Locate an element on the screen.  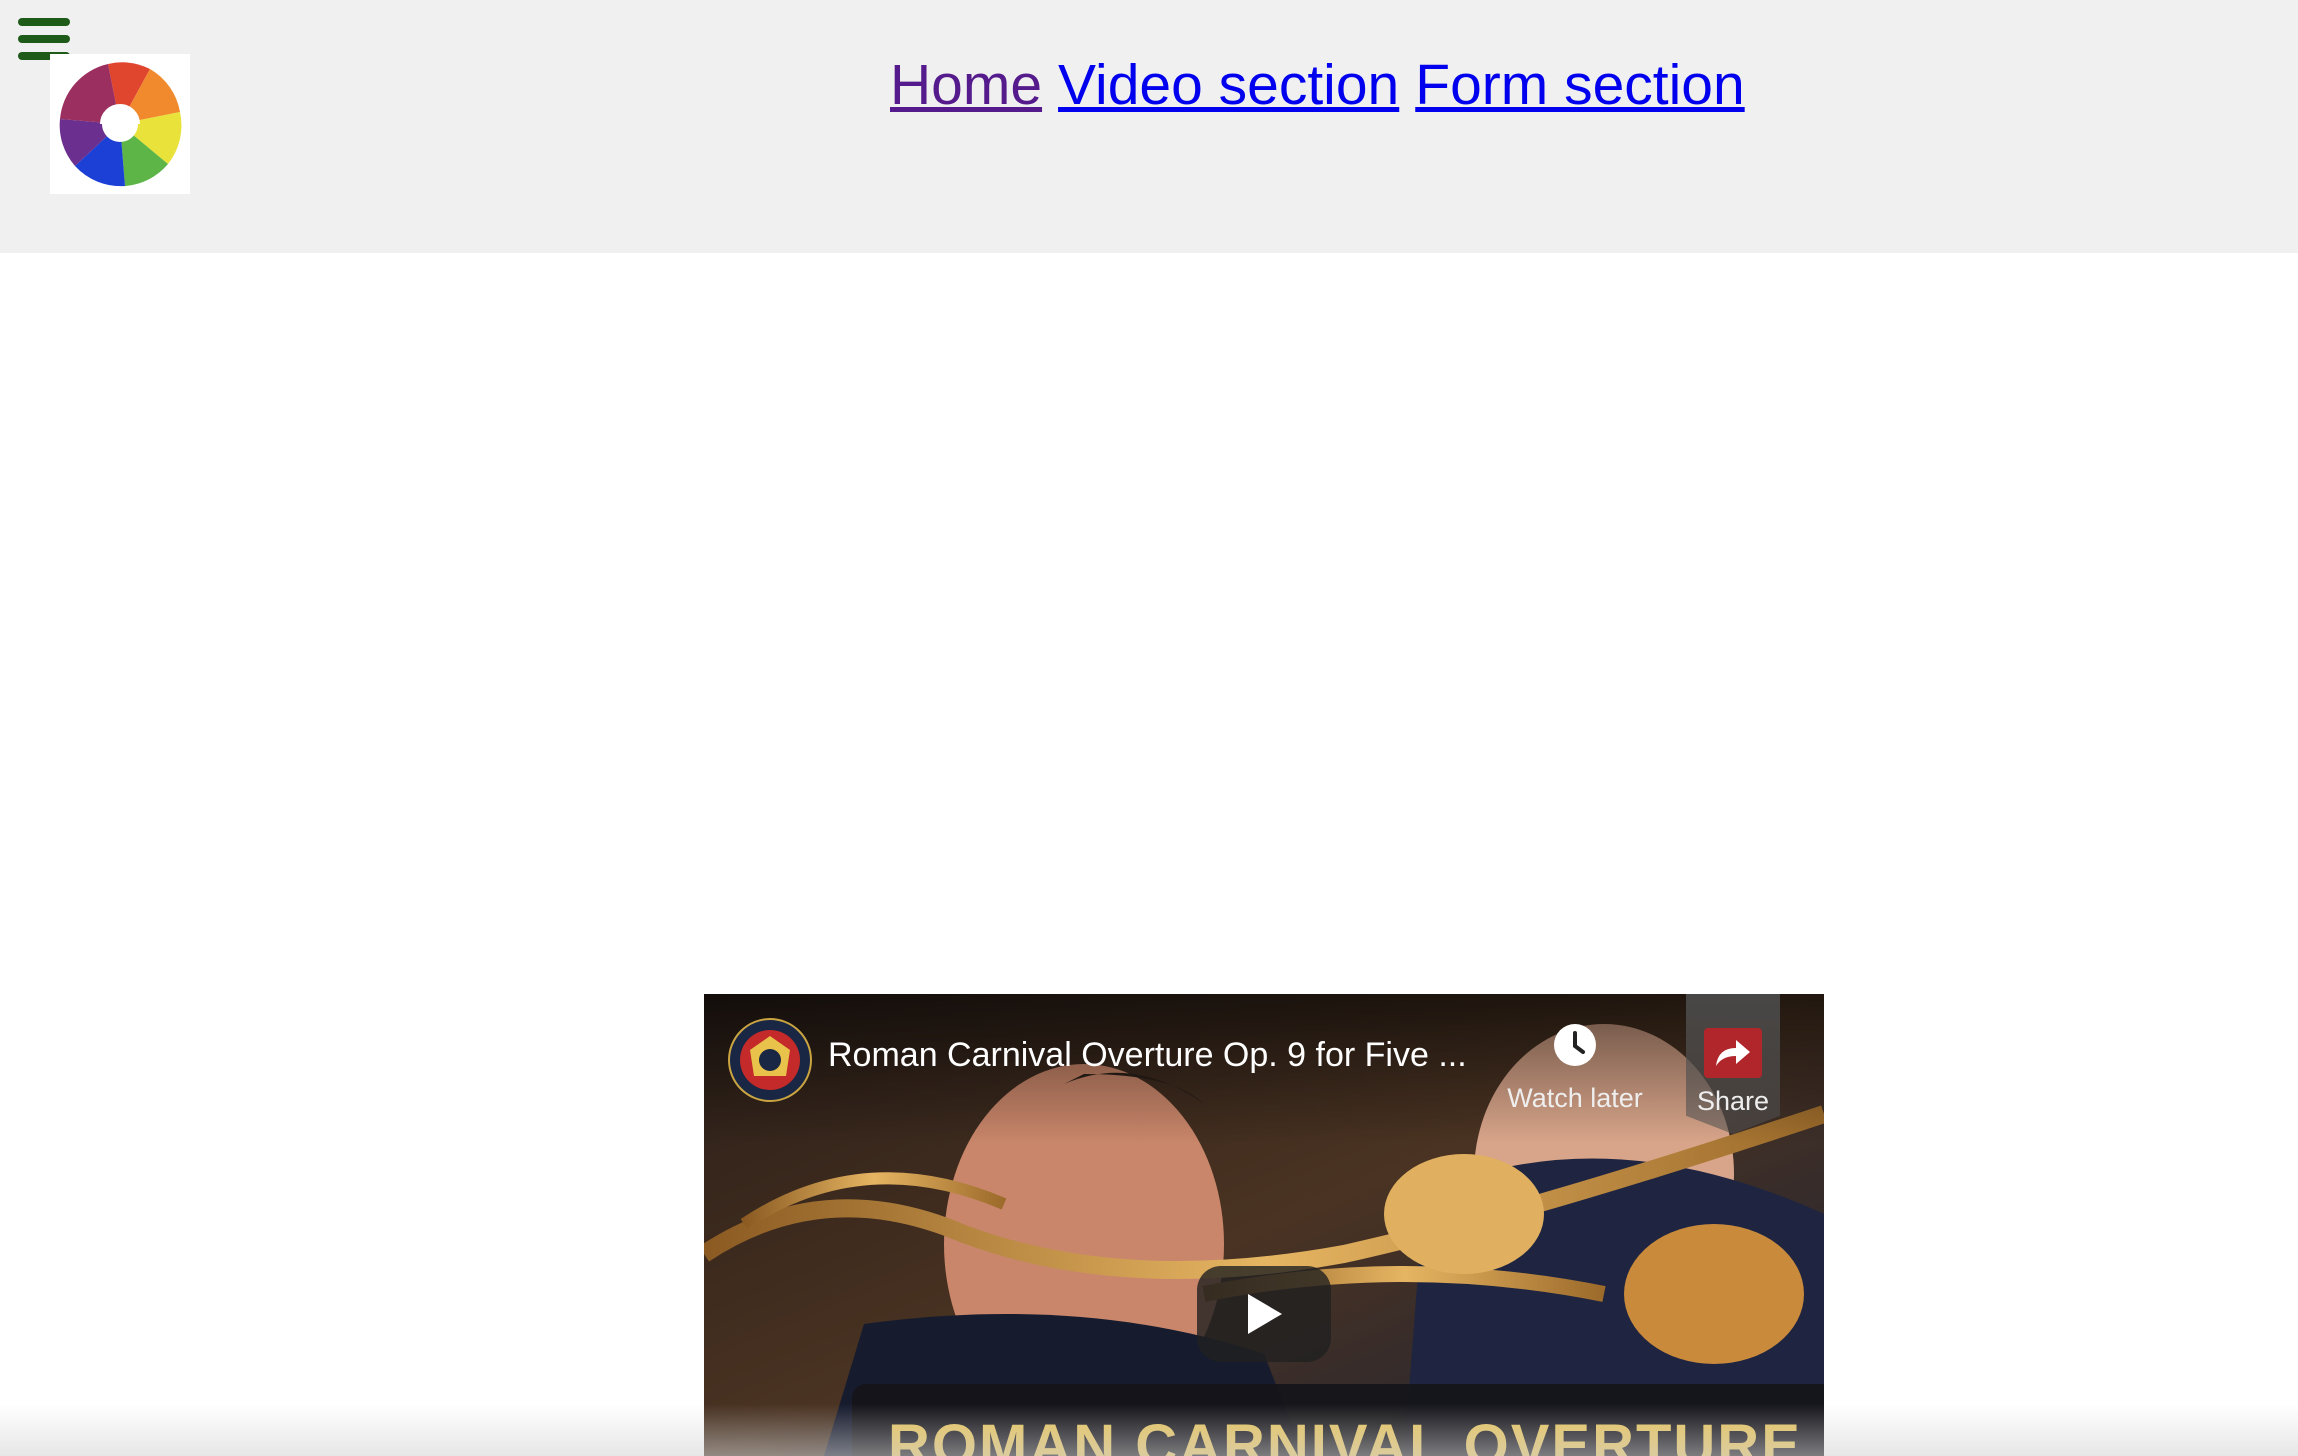
nav-link-video-section: Video section is located at coordinates (1228, 87).